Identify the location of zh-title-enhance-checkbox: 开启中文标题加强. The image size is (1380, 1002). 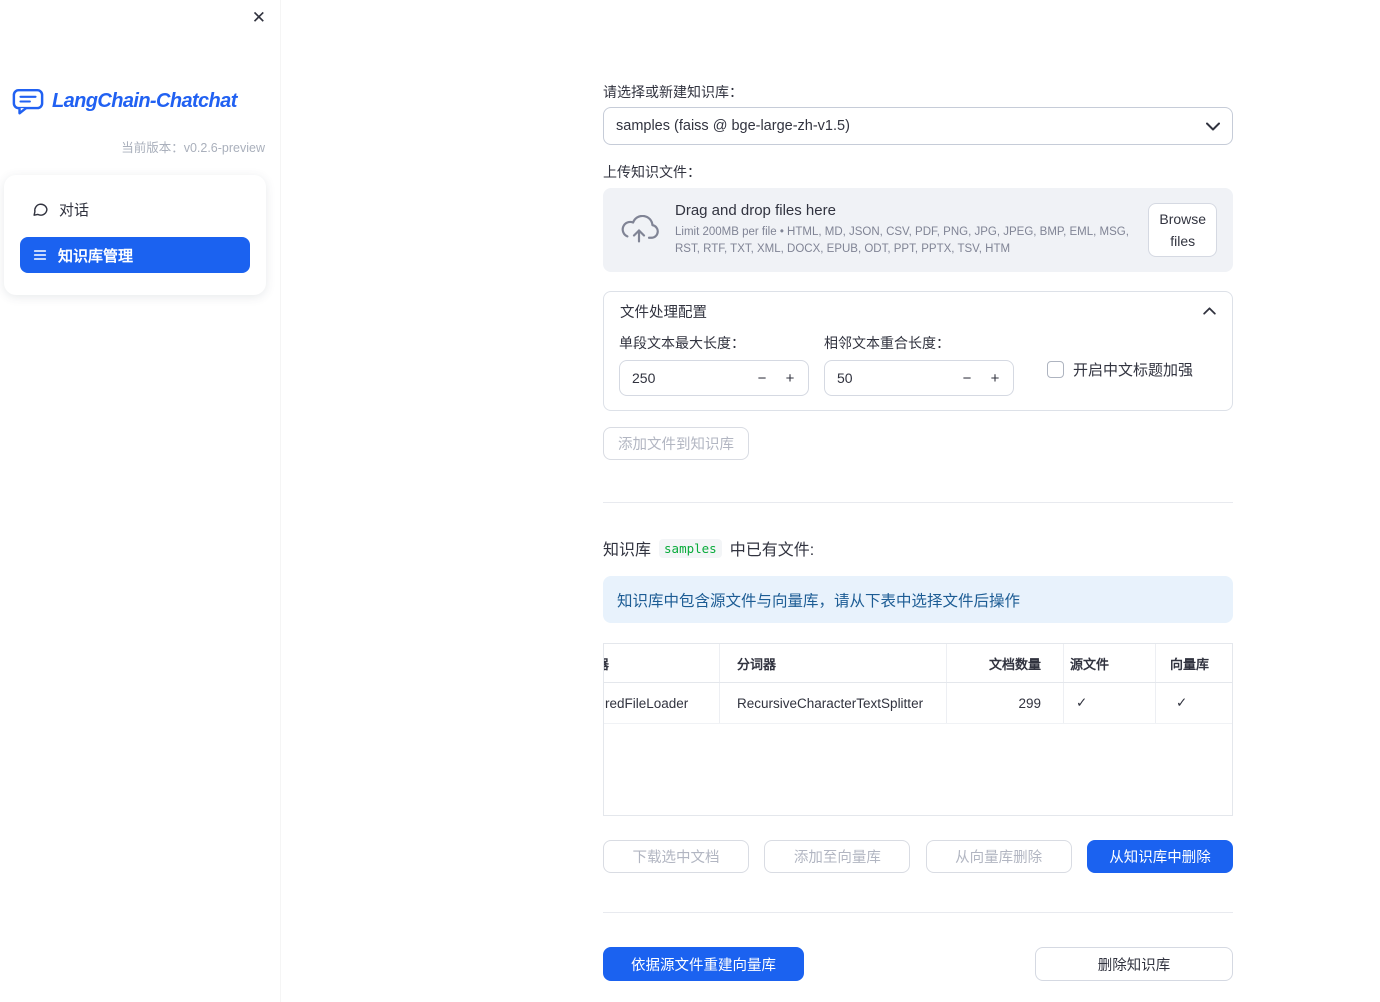
(1120, 369).